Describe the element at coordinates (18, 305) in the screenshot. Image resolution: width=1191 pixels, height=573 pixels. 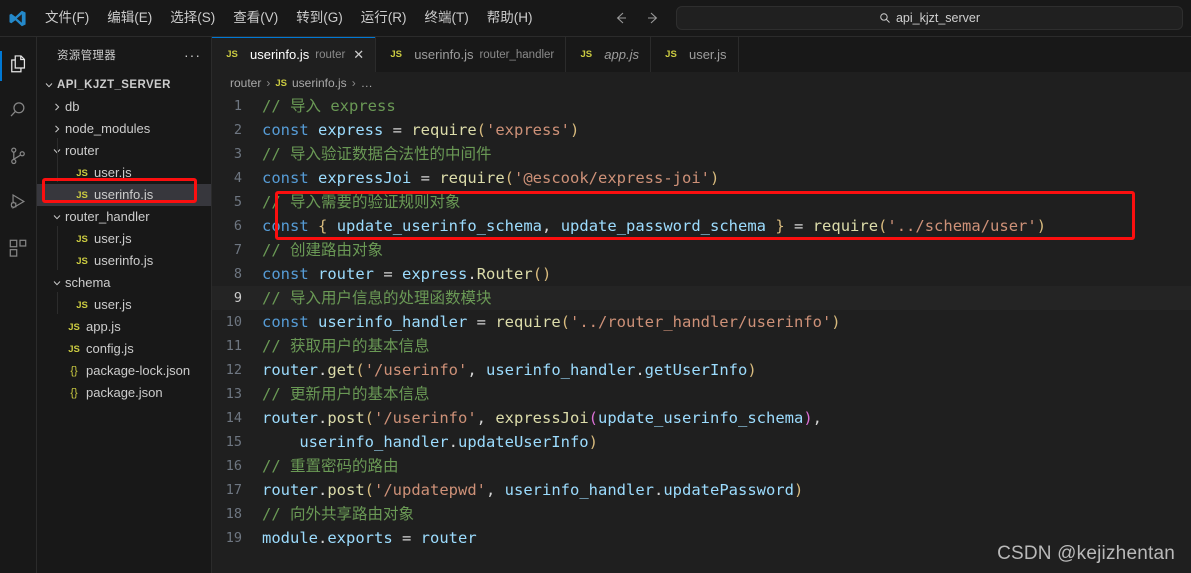
I see `activity-bar` at that location.